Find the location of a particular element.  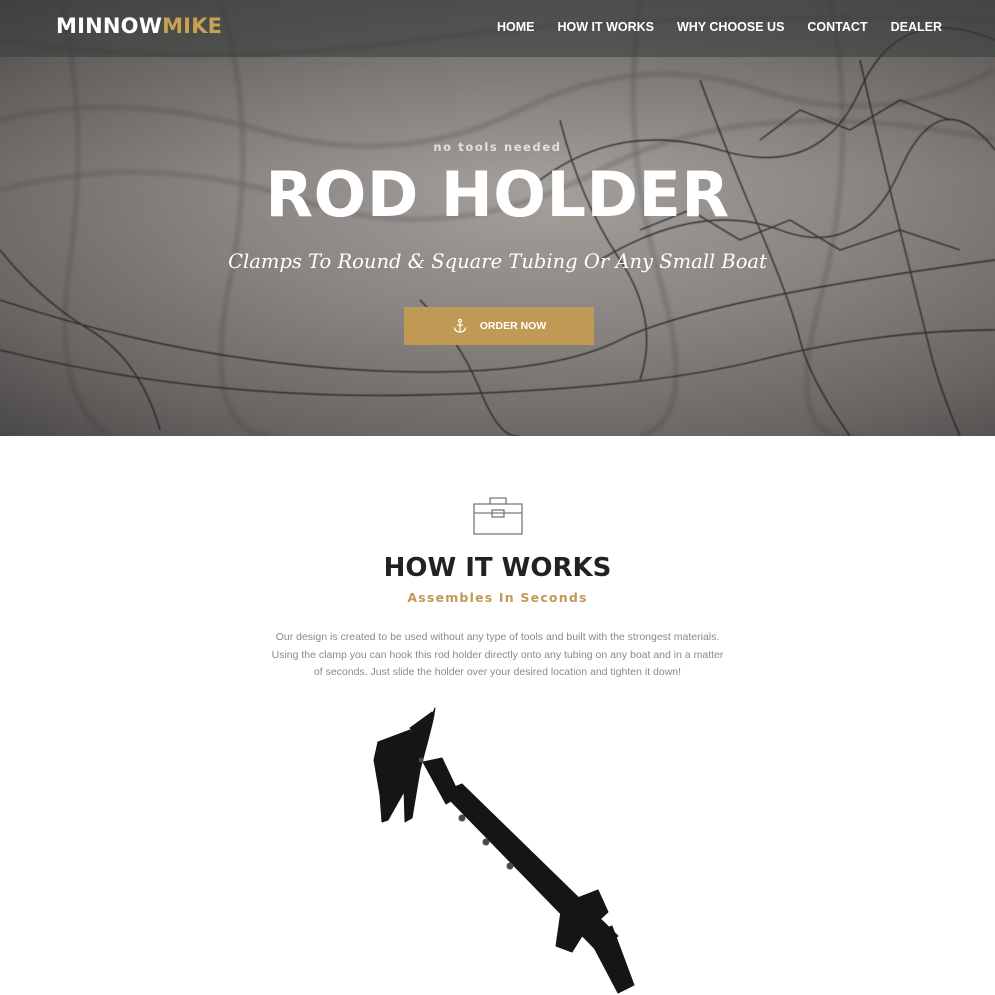

order-now-button: ORDER NOW is located at coordinates (499, 326).